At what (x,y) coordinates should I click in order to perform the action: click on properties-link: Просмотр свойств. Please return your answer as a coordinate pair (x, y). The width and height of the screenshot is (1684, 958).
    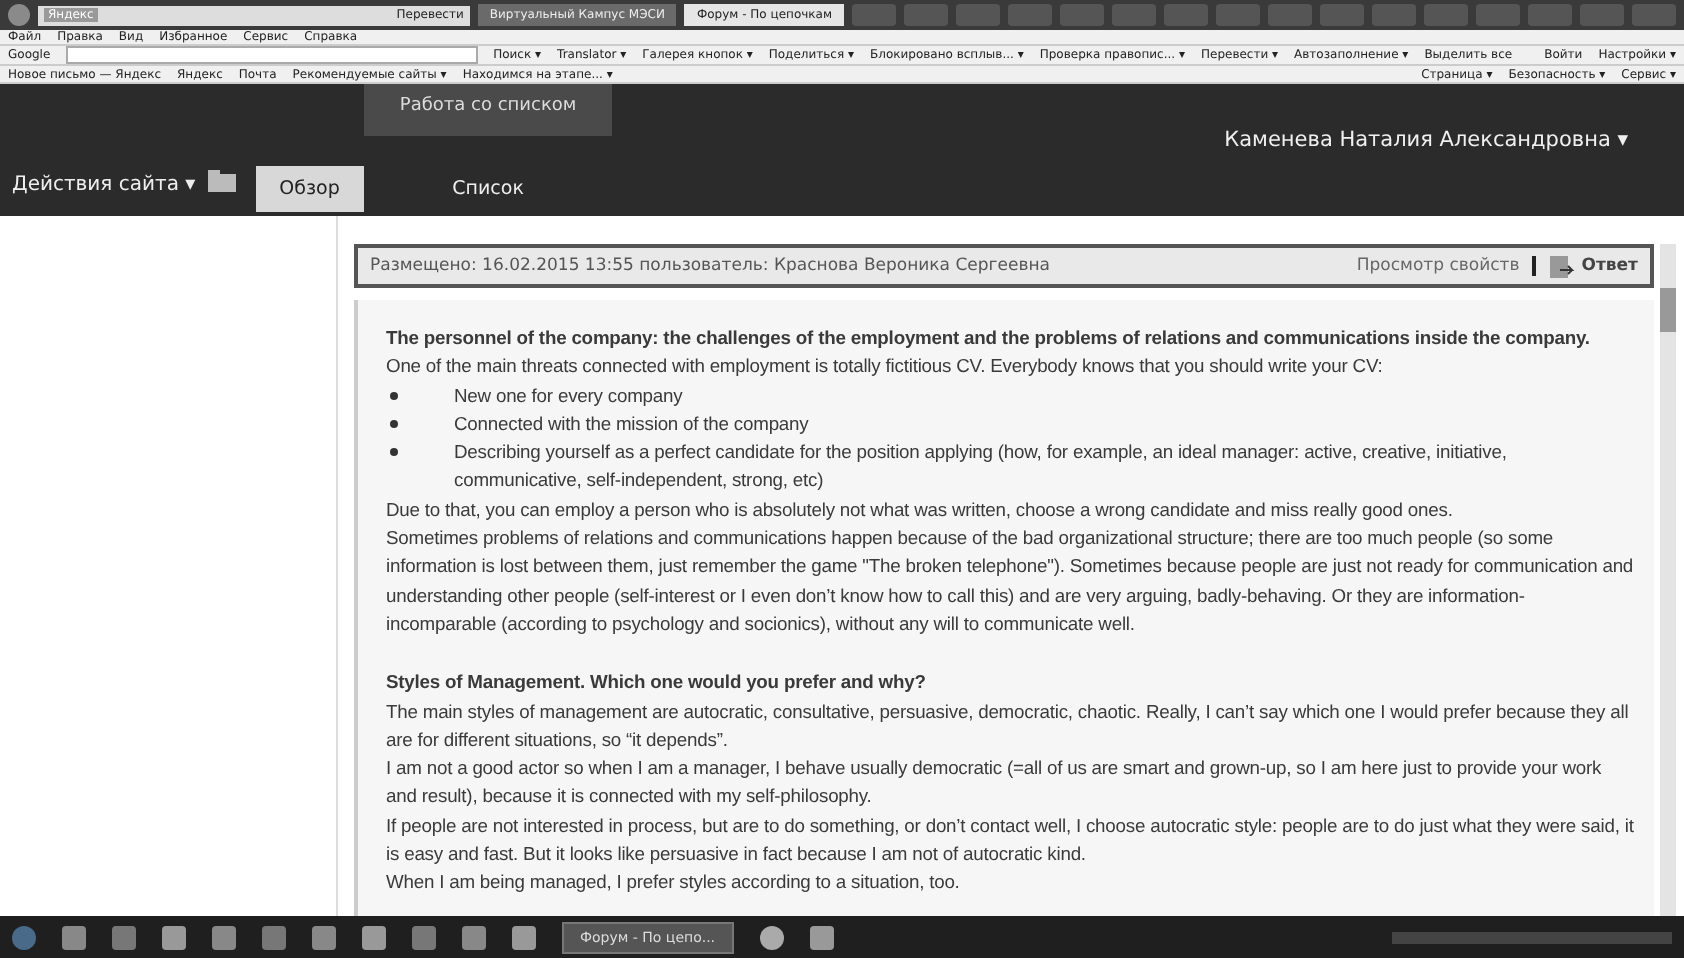
    Looking at the image, I should click on (1446, 266).